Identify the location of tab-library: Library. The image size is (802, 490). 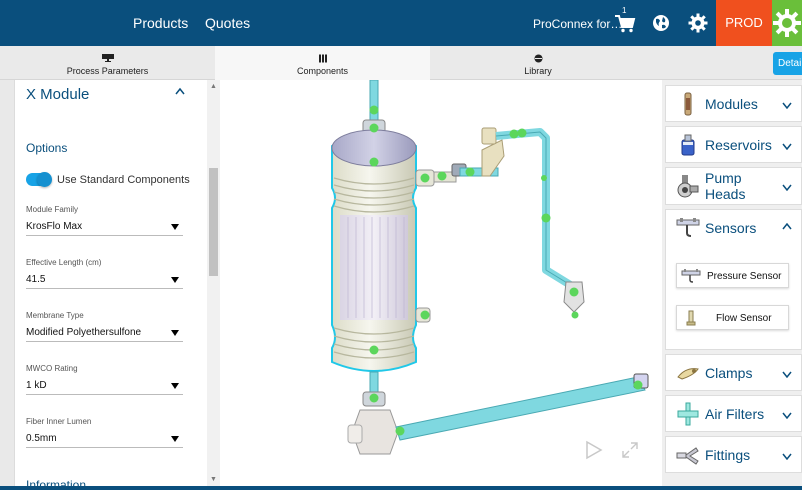
(538, 63).